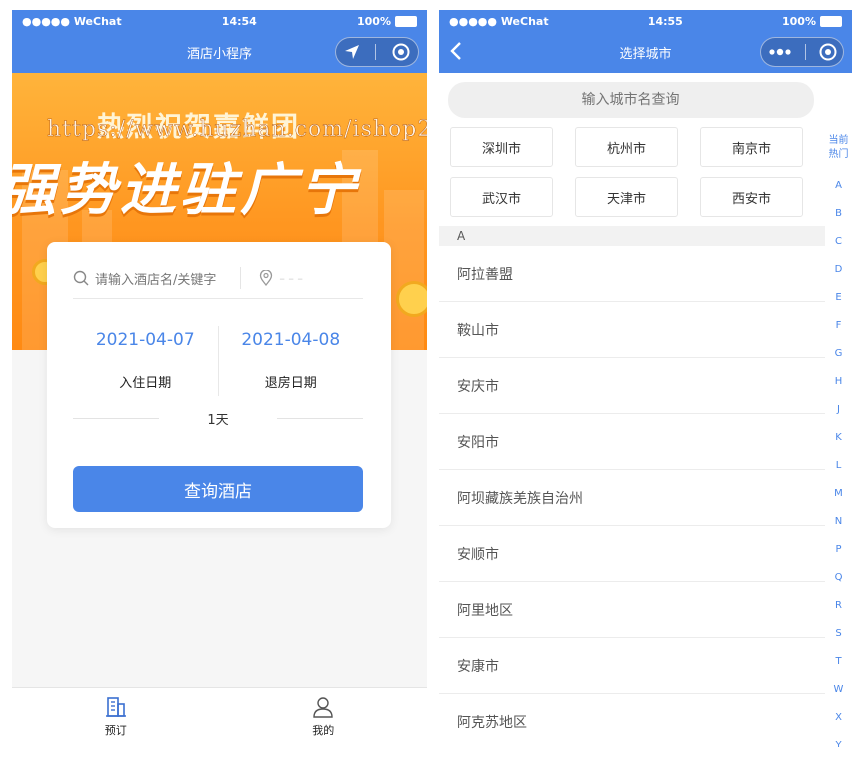 This screenshot has height=757, width=862. What do you see at coordinates (632, 442) in the screenshot?
I see `city-list-item: 安阳市` at bounding box center [632, 442].